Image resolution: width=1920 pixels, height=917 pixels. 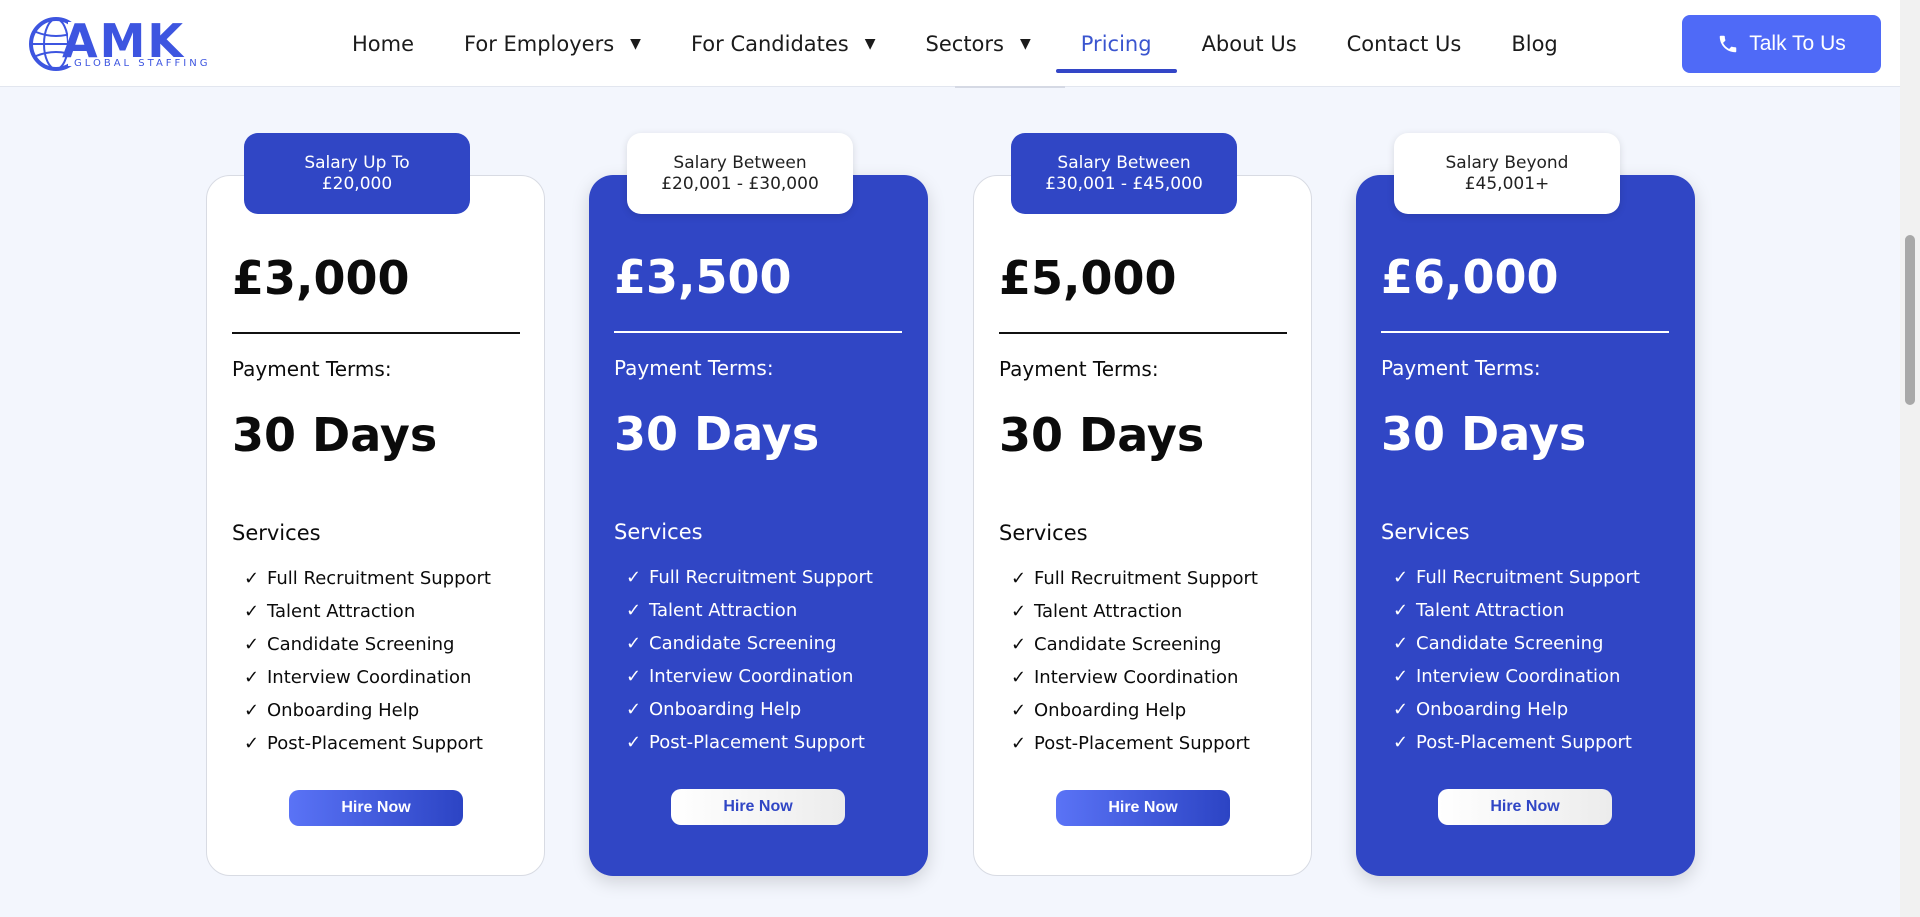 What do you see at coordinates (357, 183) in the screenshot?
I see `salary-tag-line2: £20,000` at bounding box center [357, 183].